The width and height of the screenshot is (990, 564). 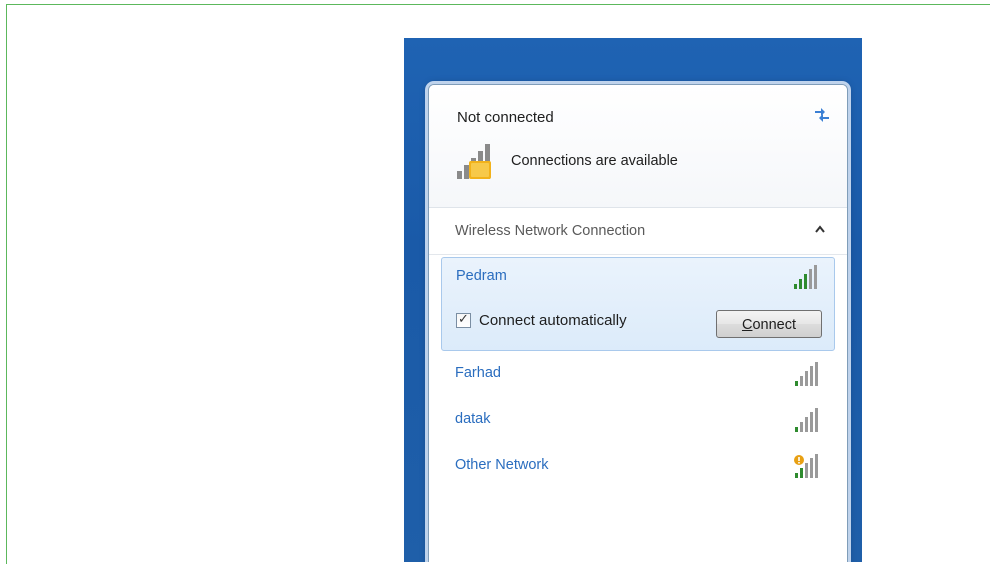 I want to click on connect-automatically-row: Connect automatically, so click(x=541, y=320).